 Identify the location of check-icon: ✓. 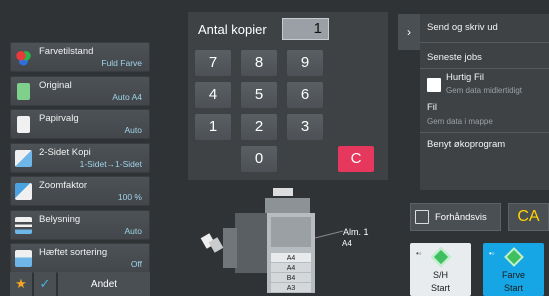
(45, 284).